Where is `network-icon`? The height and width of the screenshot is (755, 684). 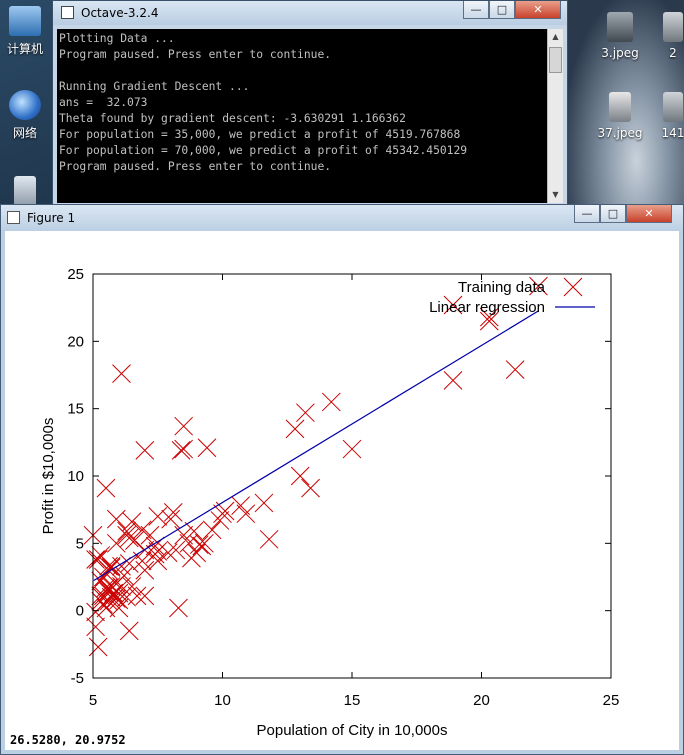
network-icon is located at coordinates (25, 105).